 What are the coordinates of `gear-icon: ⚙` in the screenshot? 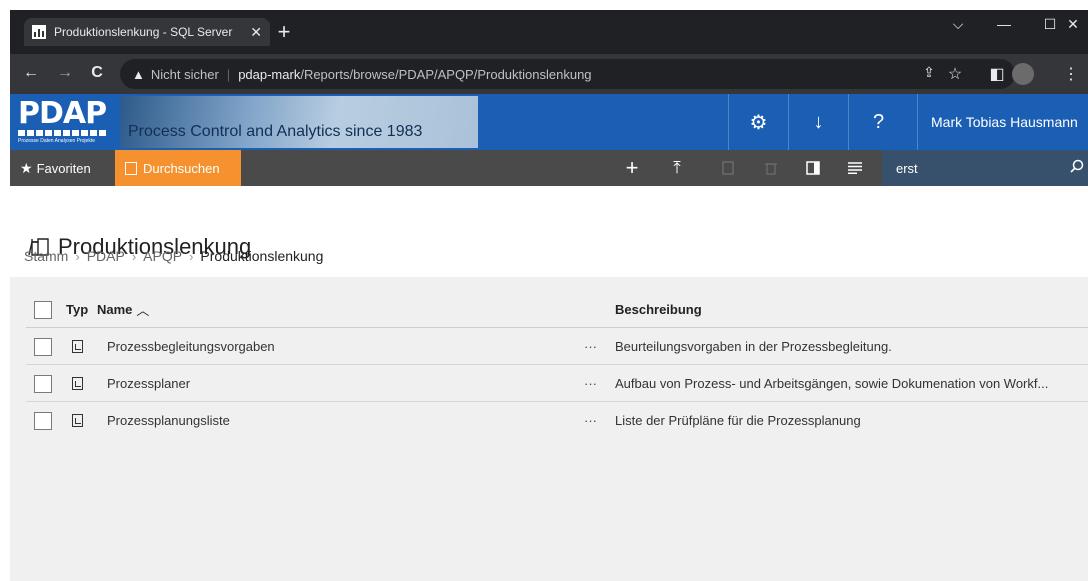 It's located at (758, 122).